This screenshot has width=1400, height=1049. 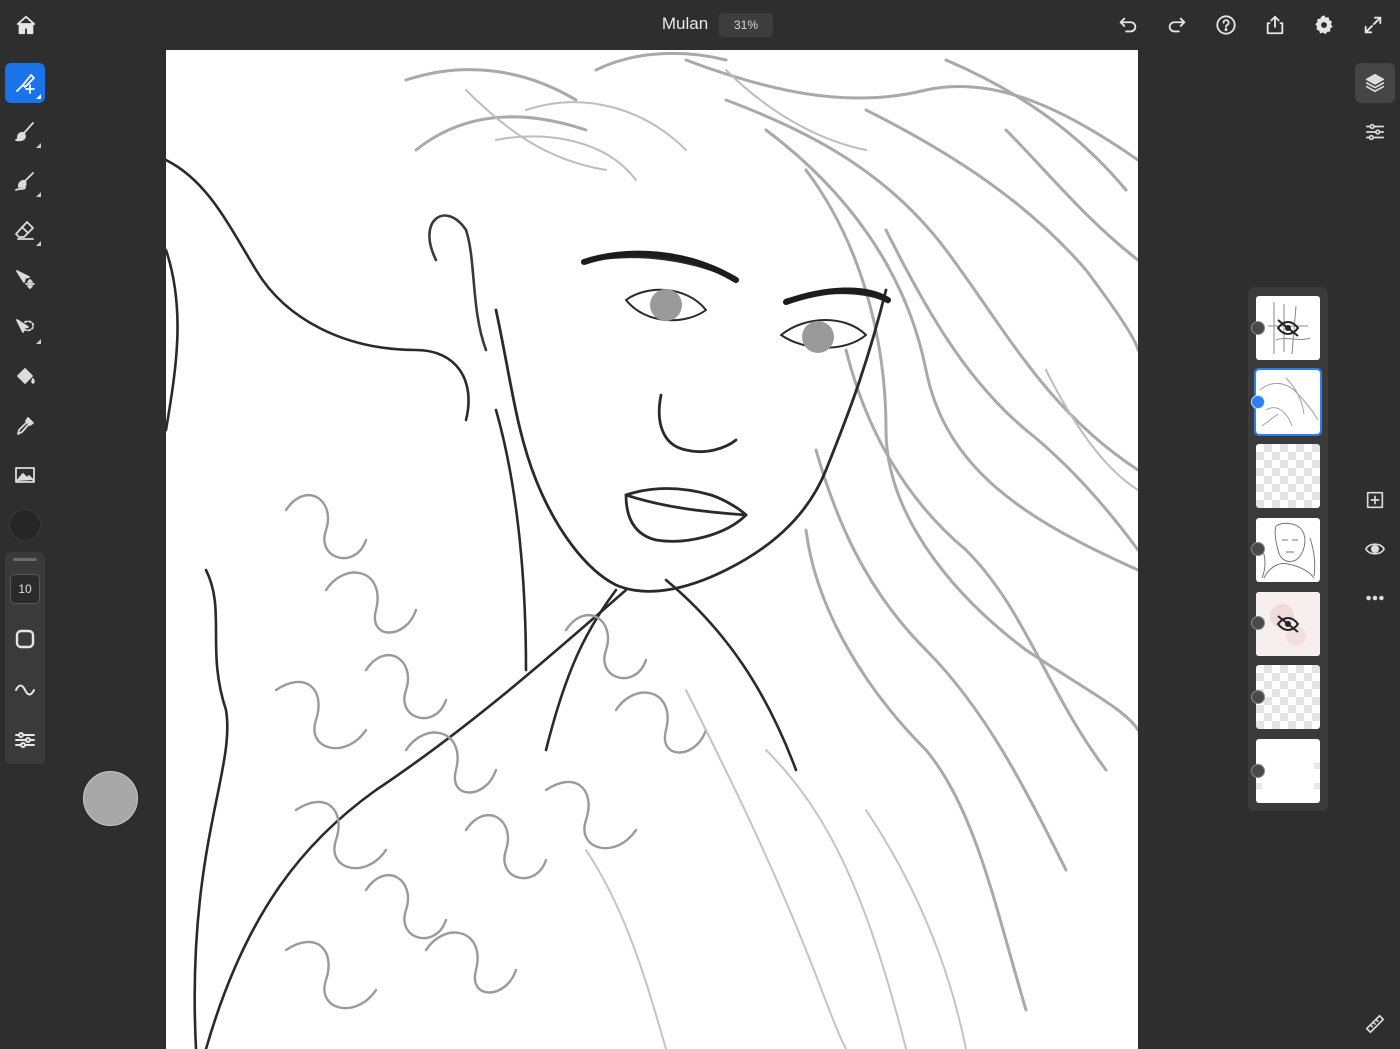 What do you see at coordinates (110, 798) in the screenshot?
I see `touch-shortcut-button` at bounding box center [110, 798].